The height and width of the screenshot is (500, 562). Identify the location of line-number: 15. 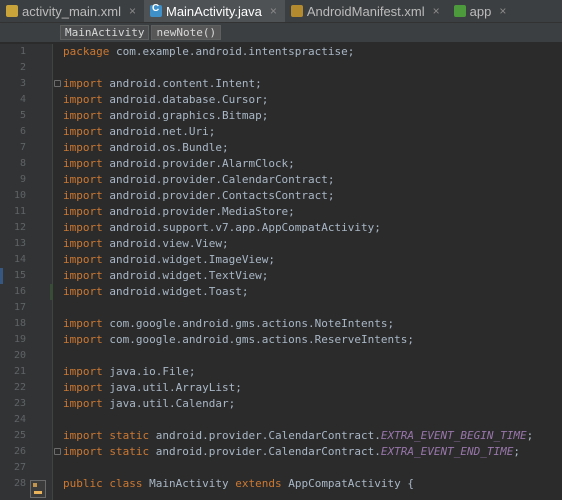
(19, 275).